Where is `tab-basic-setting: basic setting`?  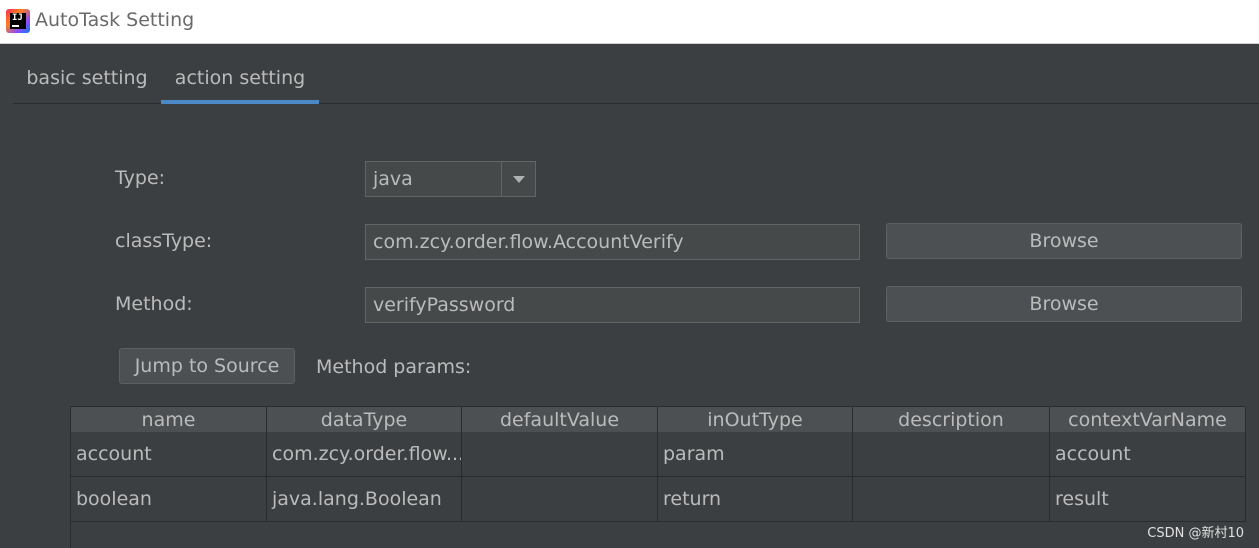 tab-basic-setting: basic setting is located at coordinates (87, 74).